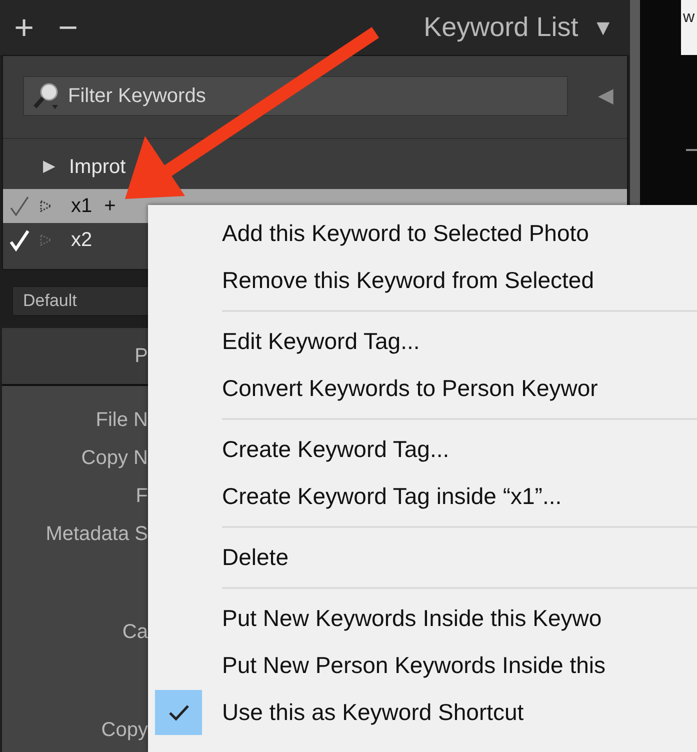  What do you see at coordinates (141, 356) in the screenshot?
I see `section-header: P` at bounding box center [141, 356].